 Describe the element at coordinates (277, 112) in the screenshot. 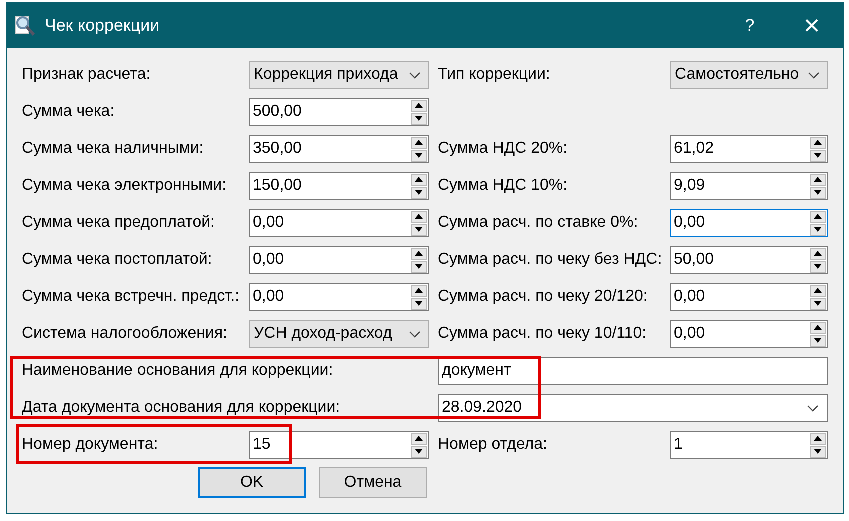

I see `field-value: 500,00` at that location.